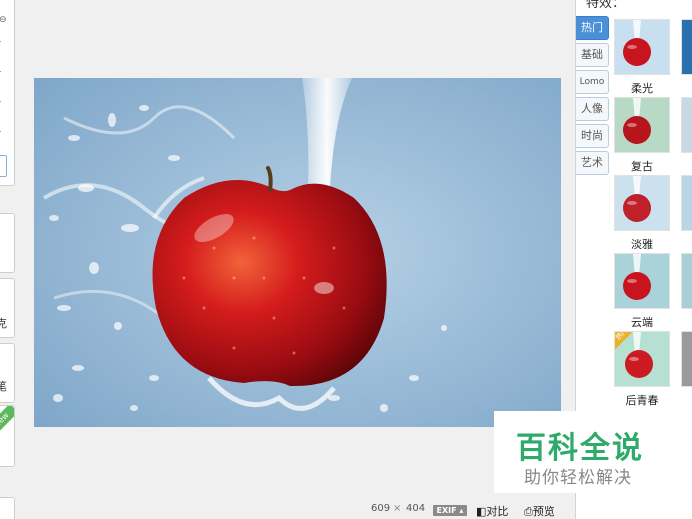 Image resolution: width=692 pixels, height=519 pixels. What do you see at coordinates (580, 448) in the screenshot?
I see `watermark-title: 百科全说` at bounding box center [580, 448].